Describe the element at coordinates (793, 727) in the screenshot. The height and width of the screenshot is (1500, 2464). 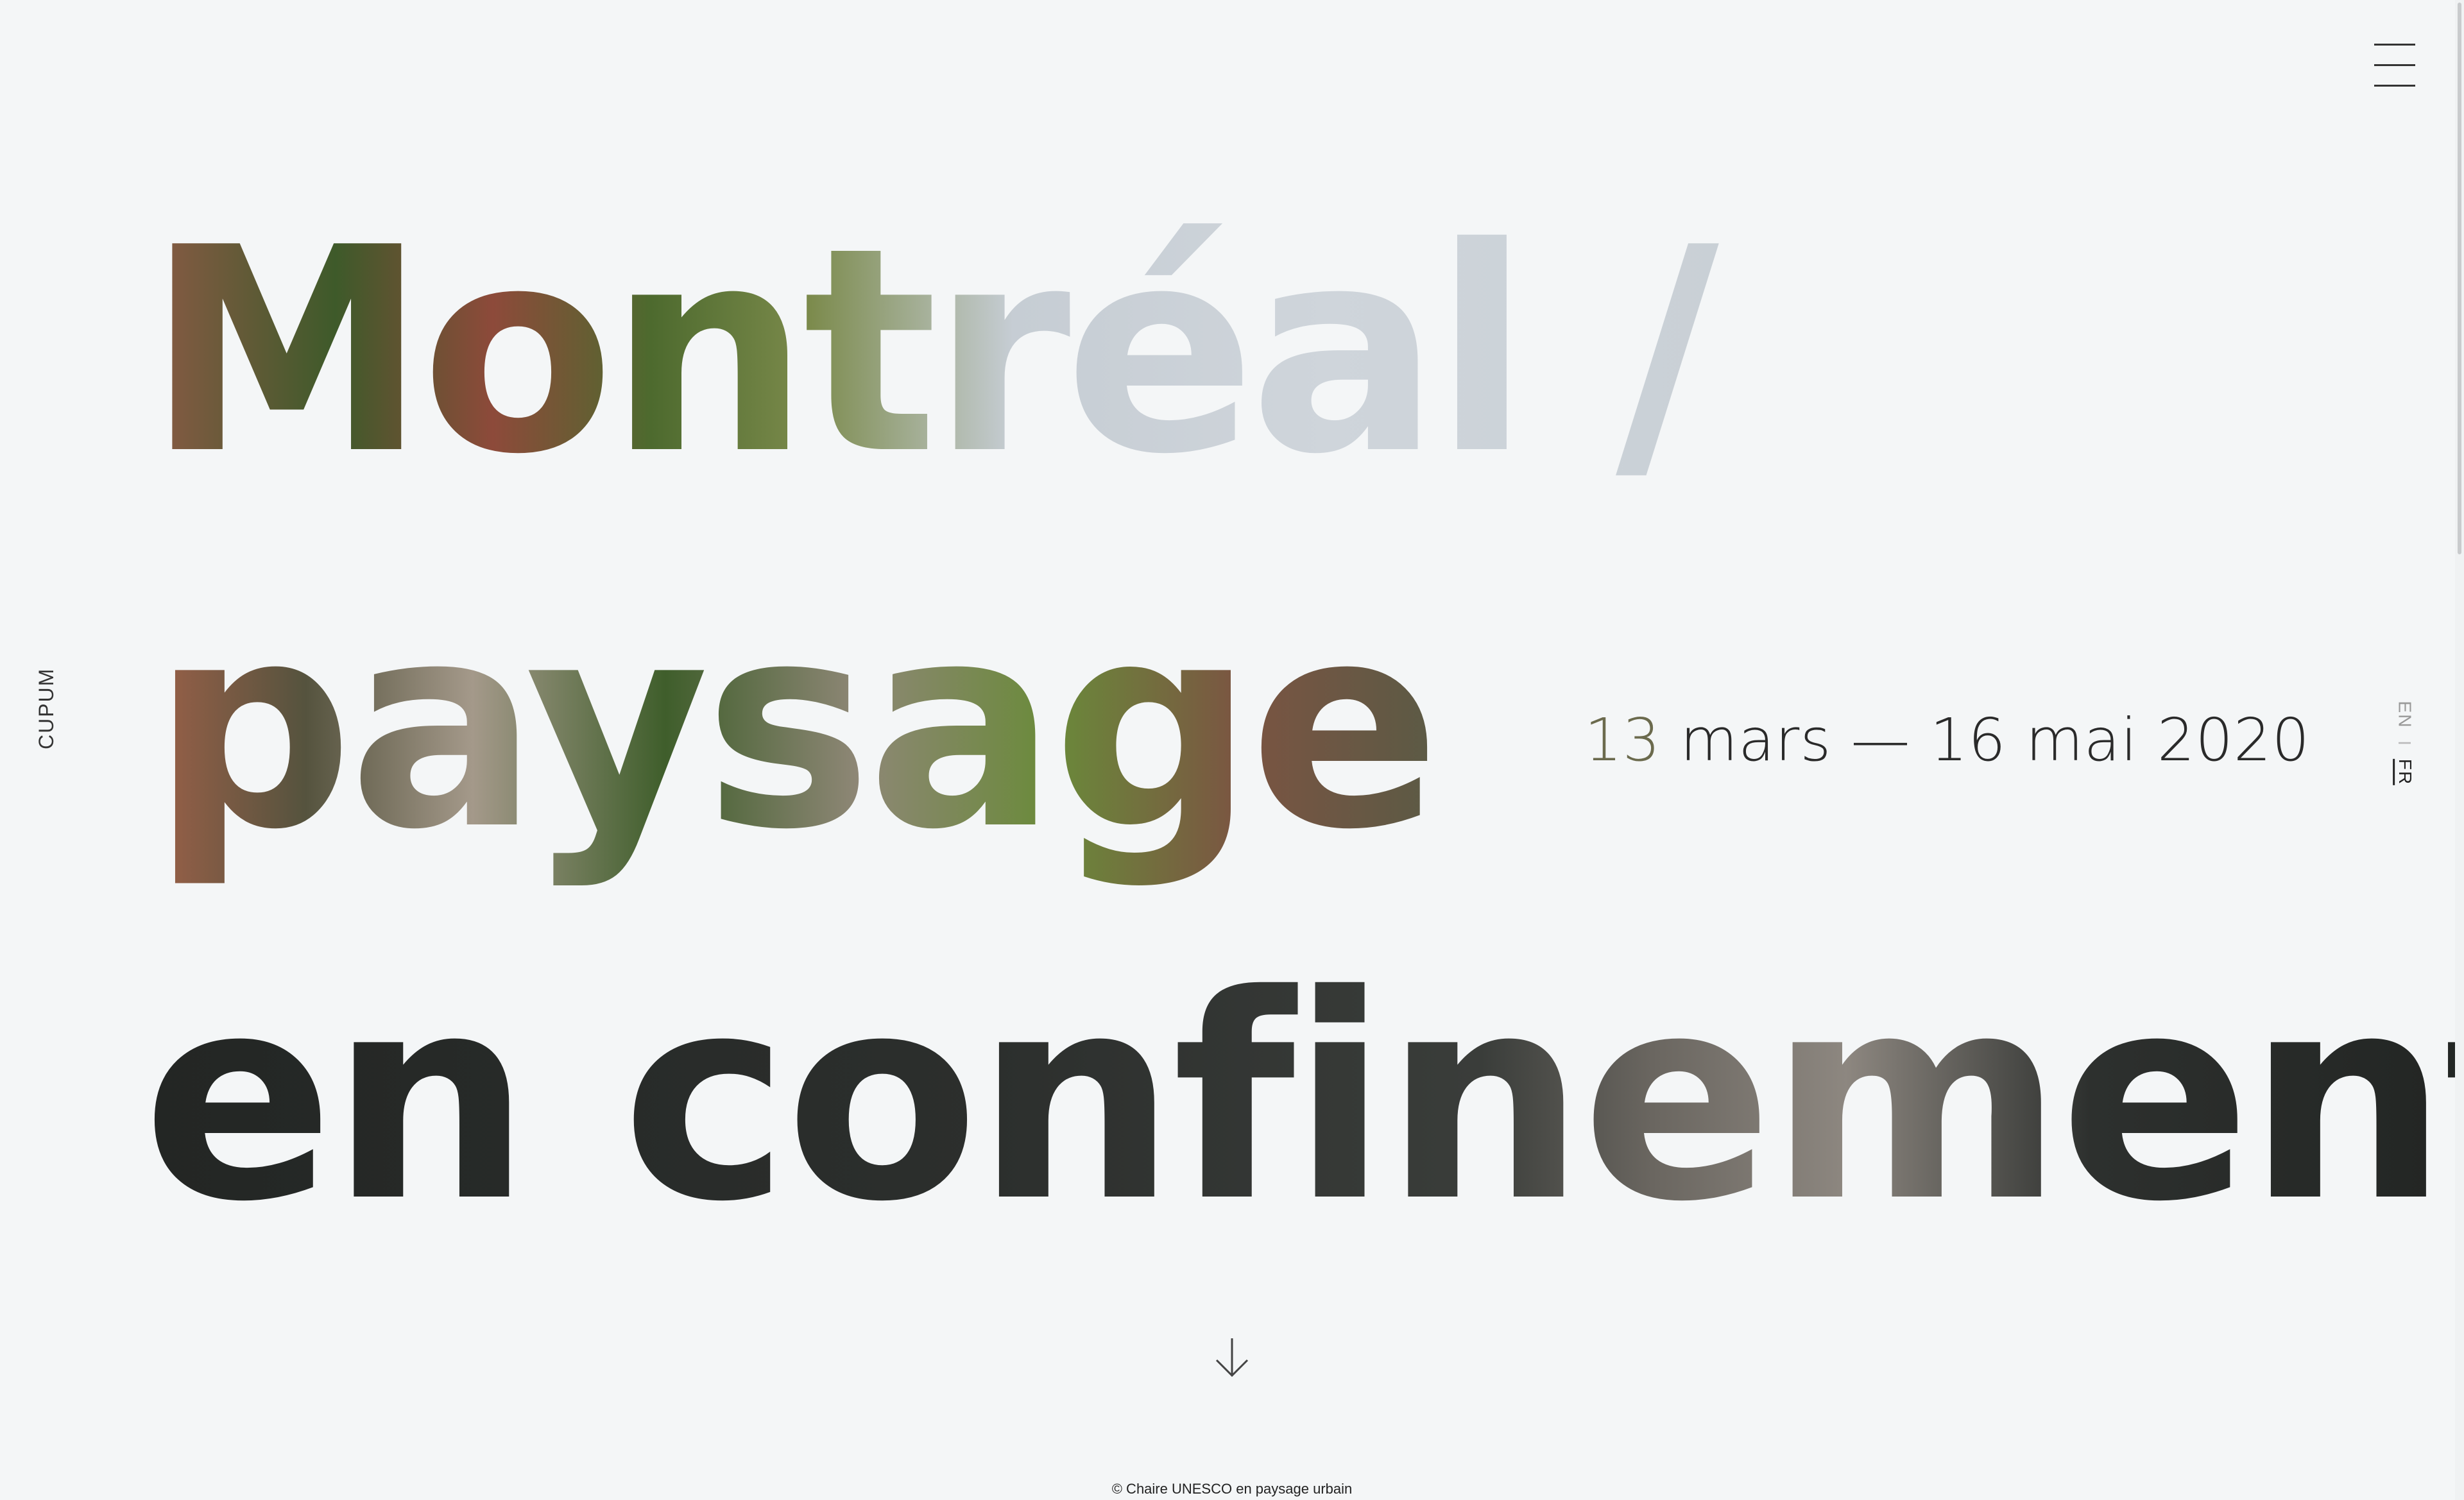
I see `headline-line-2: paysage` at that location.